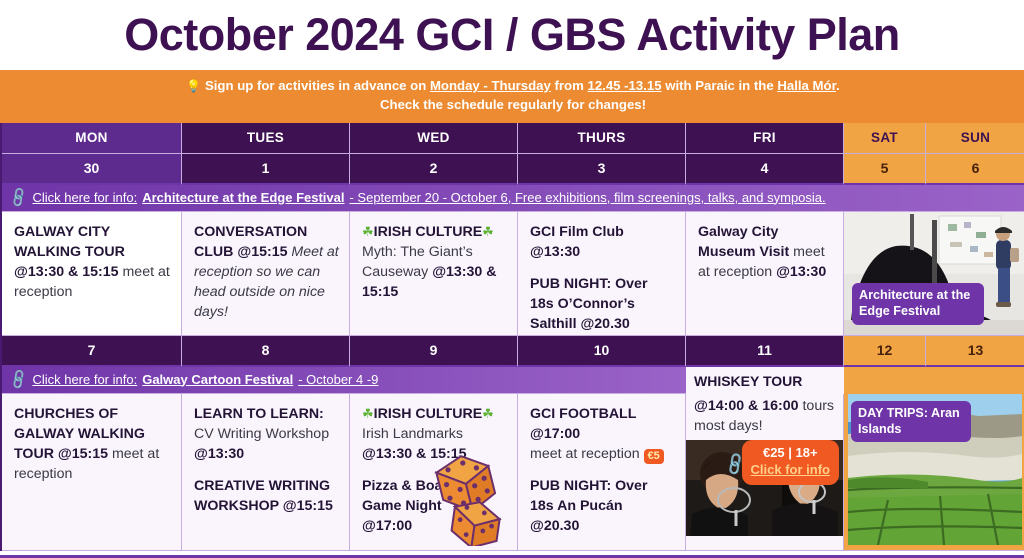 The height and width of the screenshot is (558, 1024). What do you see at coordinates (918, 303) in the screenshot?
I see `photo-caption-architecture: Architecture at the Edge Festival` at bounding box center [918, 303].